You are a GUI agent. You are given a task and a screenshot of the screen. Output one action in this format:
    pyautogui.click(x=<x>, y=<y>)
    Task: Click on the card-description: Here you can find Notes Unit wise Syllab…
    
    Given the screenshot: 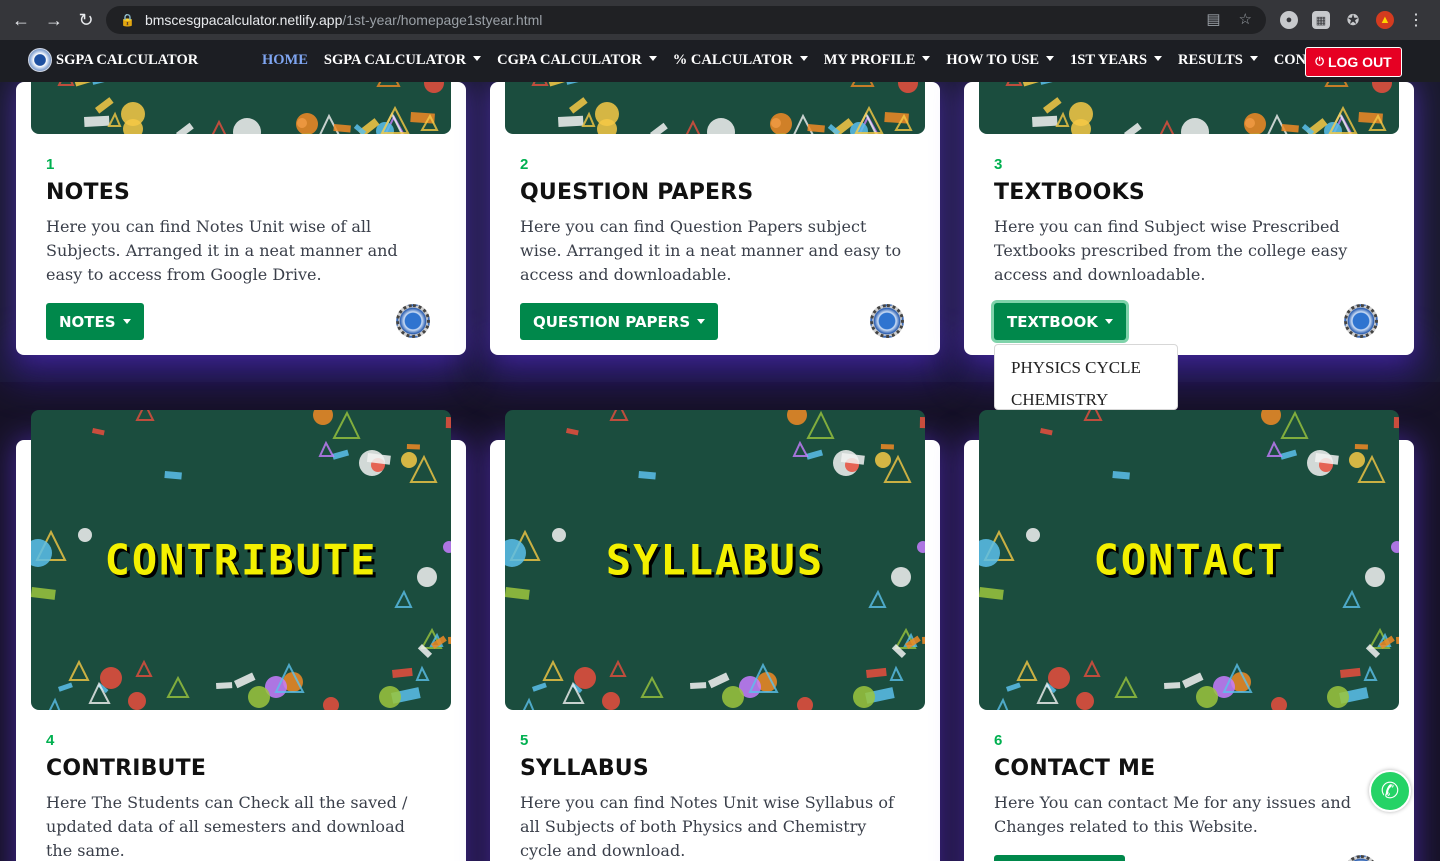 What is the action you would take?
    pyautogui.click(x=707, y=826)
    